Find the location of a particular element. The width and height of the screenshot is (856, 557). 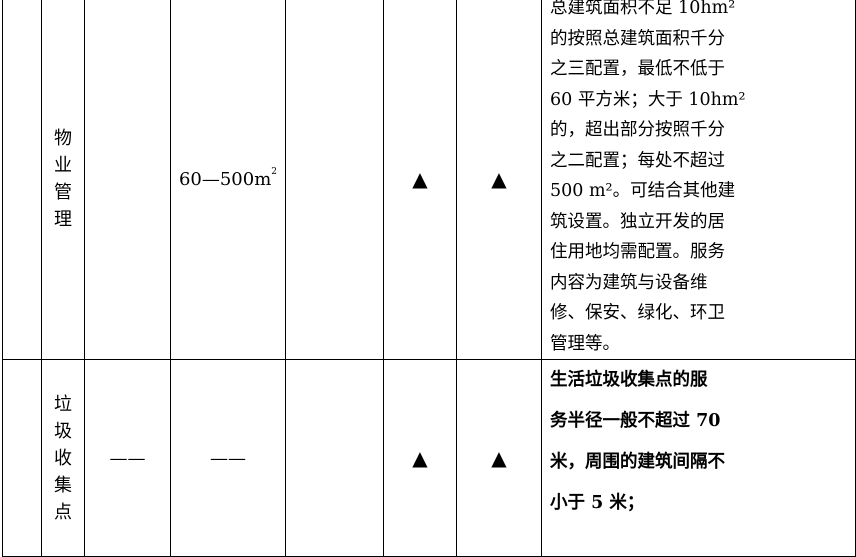

facility-name-char: 点 is located at coordinates (63, 512).